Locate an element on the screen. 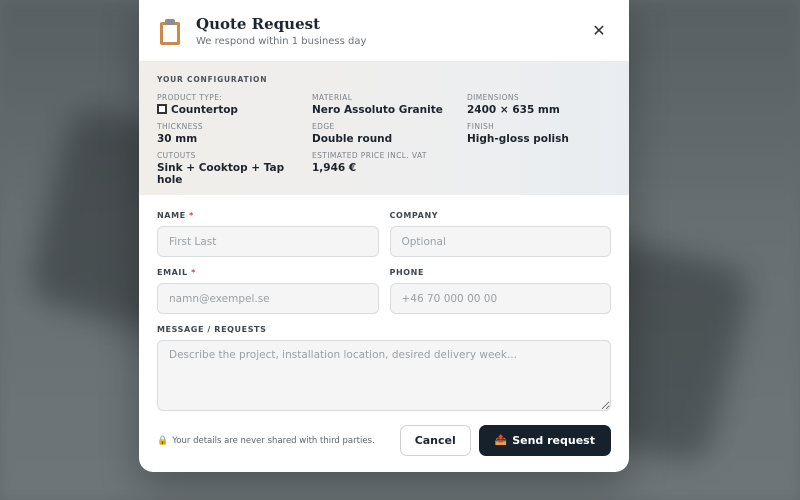  name-input is located at coordinates (268, 241).